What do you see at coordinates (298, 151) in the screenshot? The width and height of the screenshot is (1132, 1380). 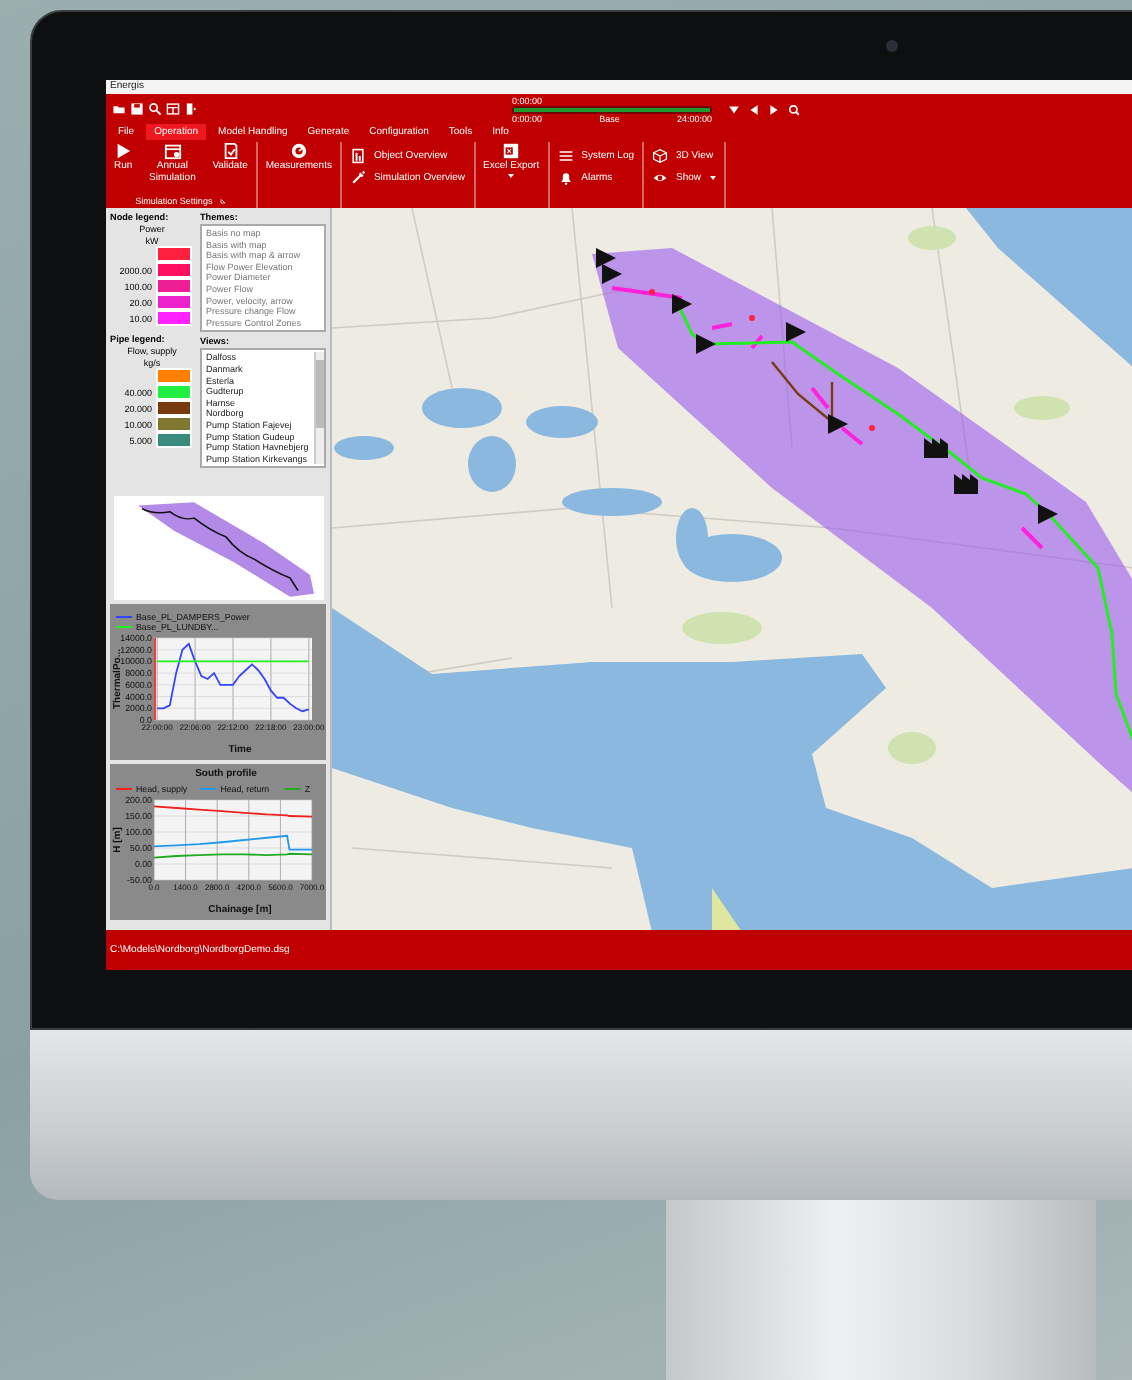 I see `gauge-icon` at bounding box center [298, 151].